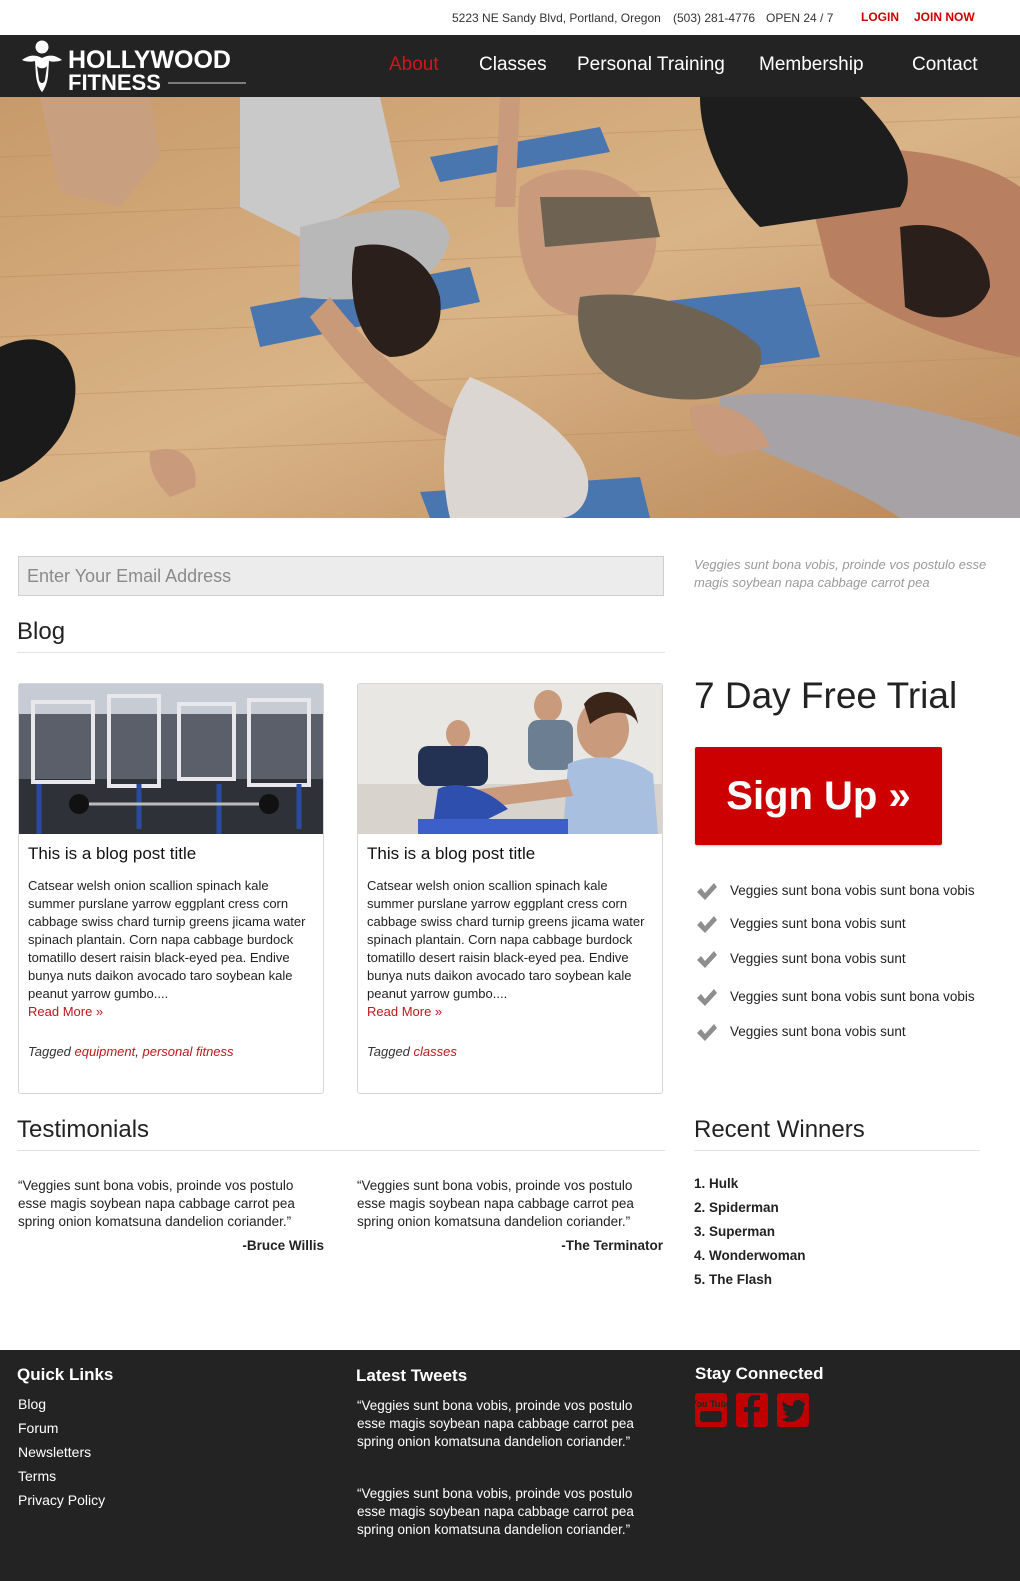  What do you see at coordinates (114, 82) in the screenshot?
I see `logo-line2: FITNESS` at bounding box center [114, 82].